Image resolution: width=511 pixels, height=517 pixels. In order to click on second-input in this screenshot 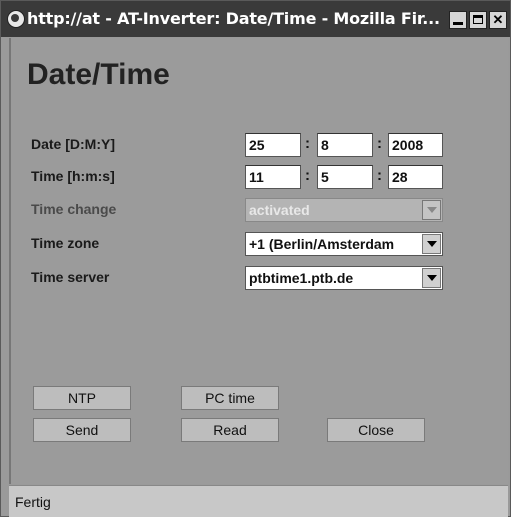, I will do `click(415, 177)`.